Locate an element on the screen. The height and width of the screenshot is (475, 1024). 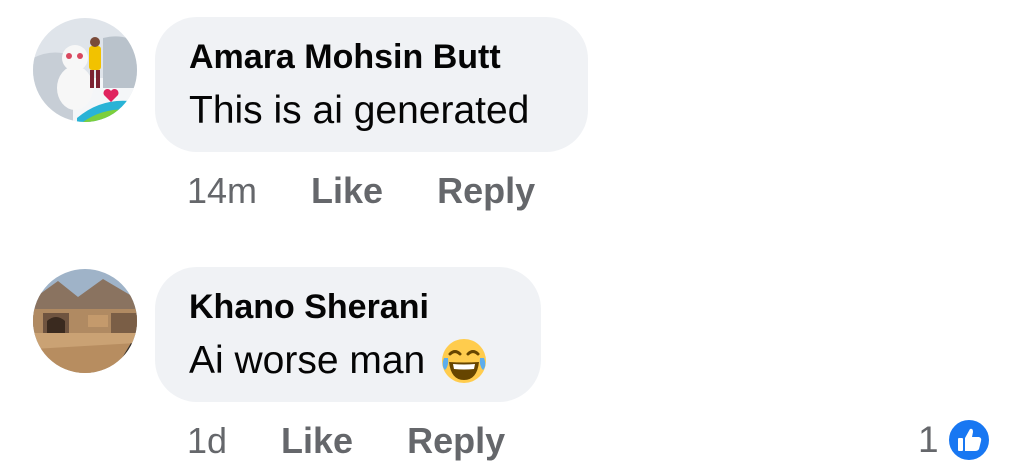
comment-text: This is ai generated is located at coordinates (371, 111).